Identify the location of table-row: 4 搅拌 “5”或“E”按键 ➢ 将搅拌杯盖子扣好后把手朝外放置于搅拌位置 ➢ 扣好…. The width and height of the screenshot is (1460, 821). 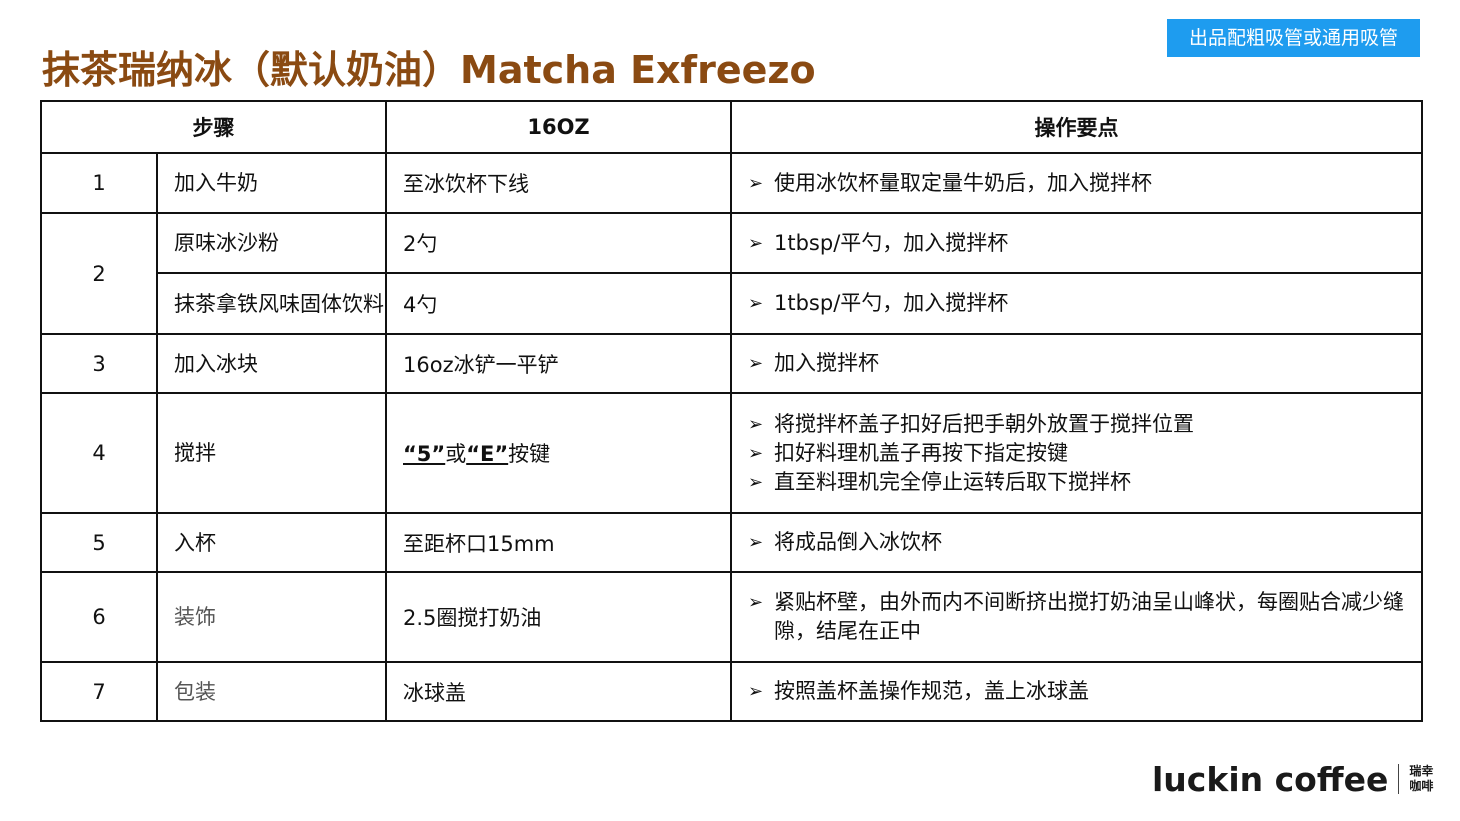
(731, 453).